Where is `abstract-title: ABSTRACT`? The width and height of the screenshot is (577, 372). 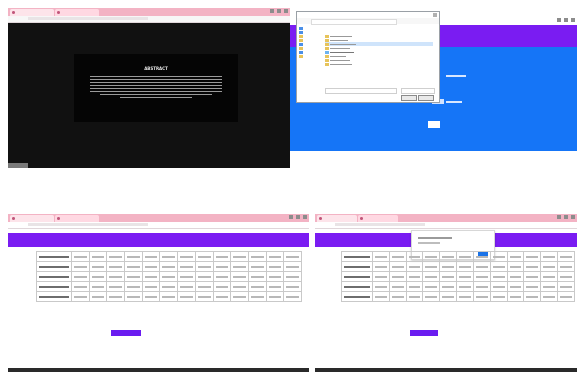 abstract-title: ABSTRACT is located at coordinates (156, 68).